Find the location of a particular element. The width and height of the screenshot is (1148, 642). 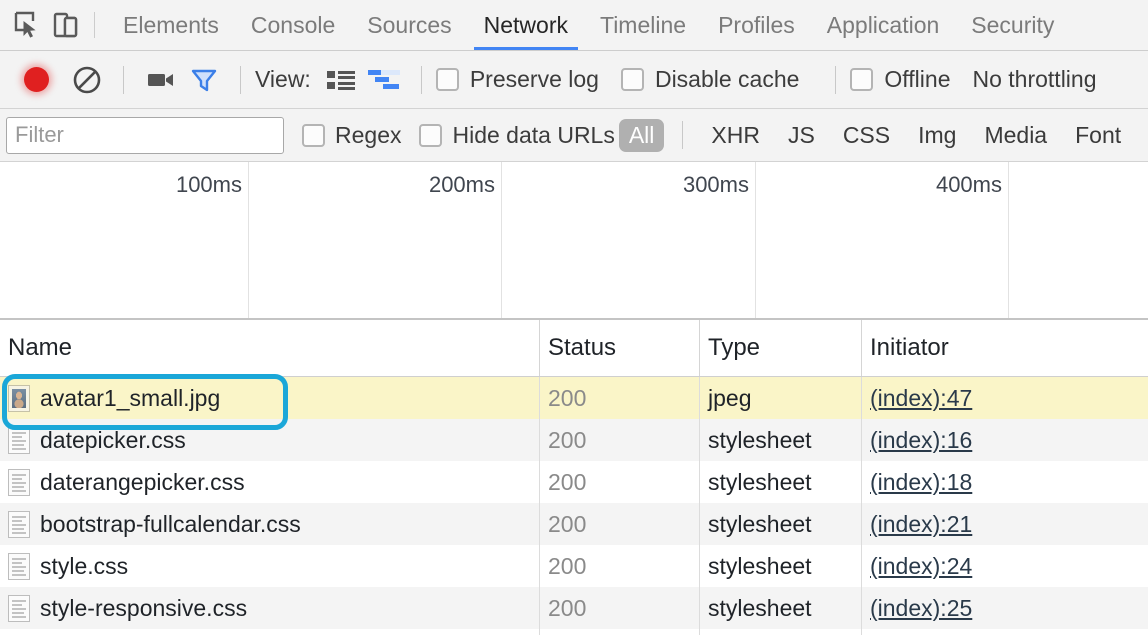

disable-cache-label: Disable cache is located at coordinates (727, 79).